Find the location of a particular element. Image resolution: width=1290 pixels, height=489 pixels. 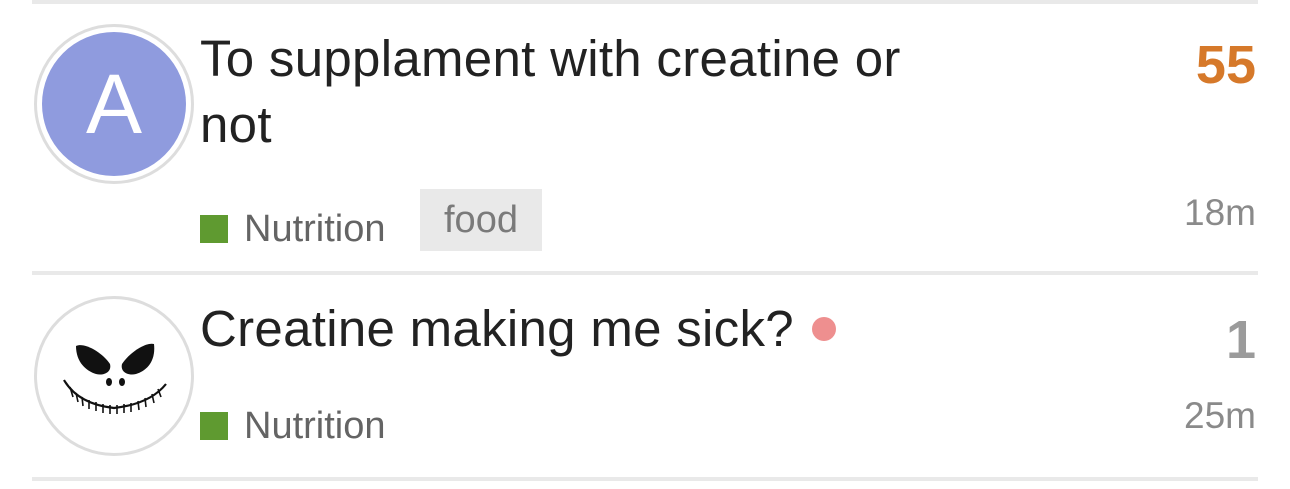

unread-indicator is located at coordinates (823, 328).